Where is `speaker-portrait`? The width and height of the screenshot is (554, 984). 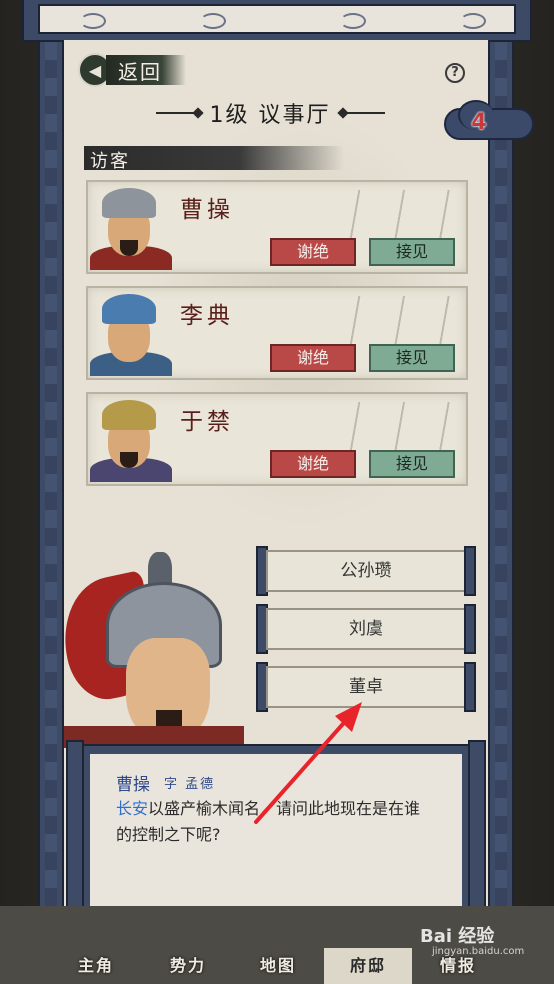
speaker-portrait is located at coordinates (154, 648).